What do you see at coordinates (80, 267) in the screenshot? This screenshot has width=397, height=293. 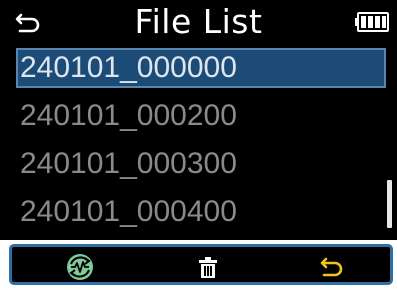 I see `waveform-sync-icon` at bounding box center [80, 267].